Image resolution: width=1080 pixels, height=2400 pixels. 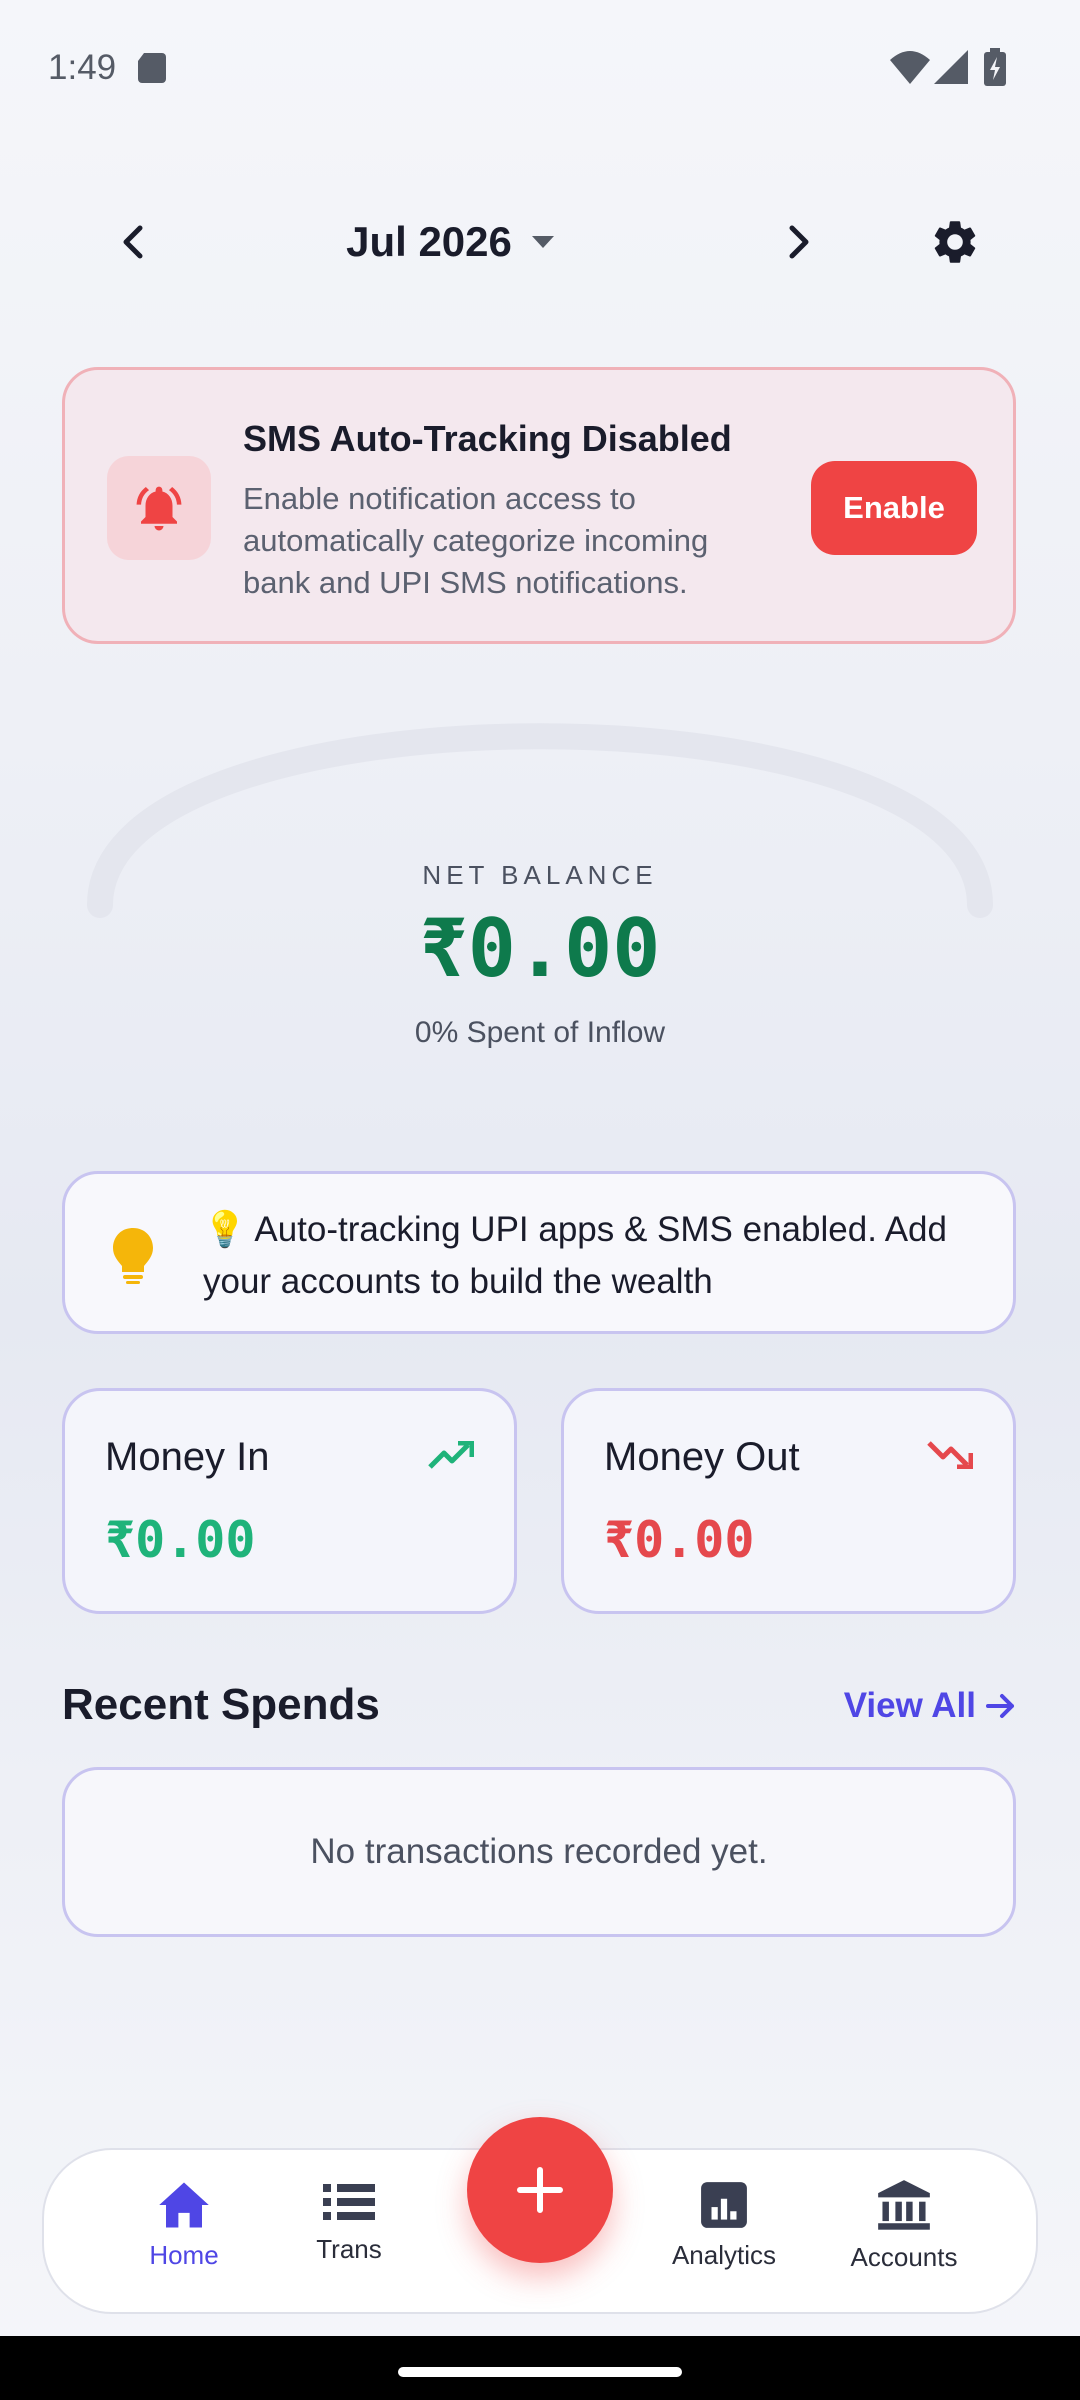 I want to click on notification-alert-icon-box, so click(x=159, y=508).